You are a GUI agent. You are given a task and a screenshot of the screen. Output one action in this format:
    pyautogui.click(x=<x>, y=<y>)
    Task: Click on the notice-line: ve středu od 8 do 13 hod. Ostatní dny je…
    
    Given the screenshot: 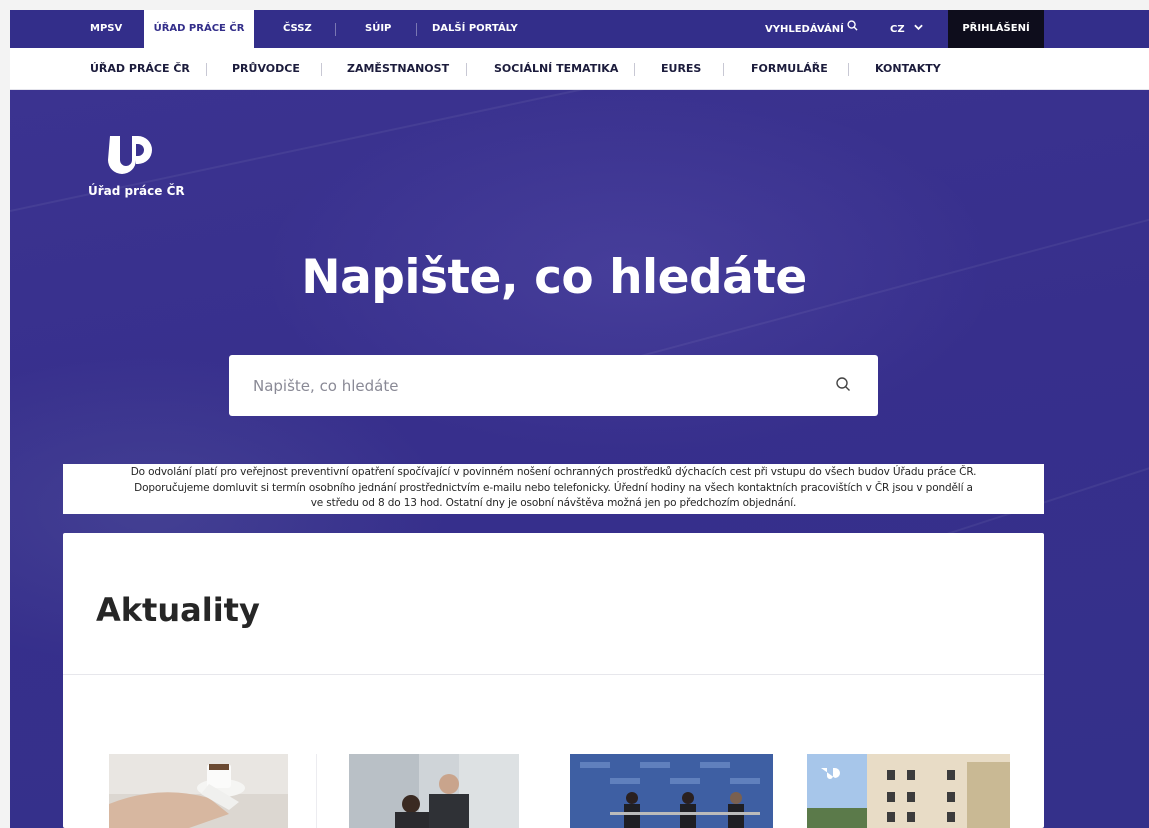 What is the action you would take?
    pyautogui.click(x=553, y=503)
    